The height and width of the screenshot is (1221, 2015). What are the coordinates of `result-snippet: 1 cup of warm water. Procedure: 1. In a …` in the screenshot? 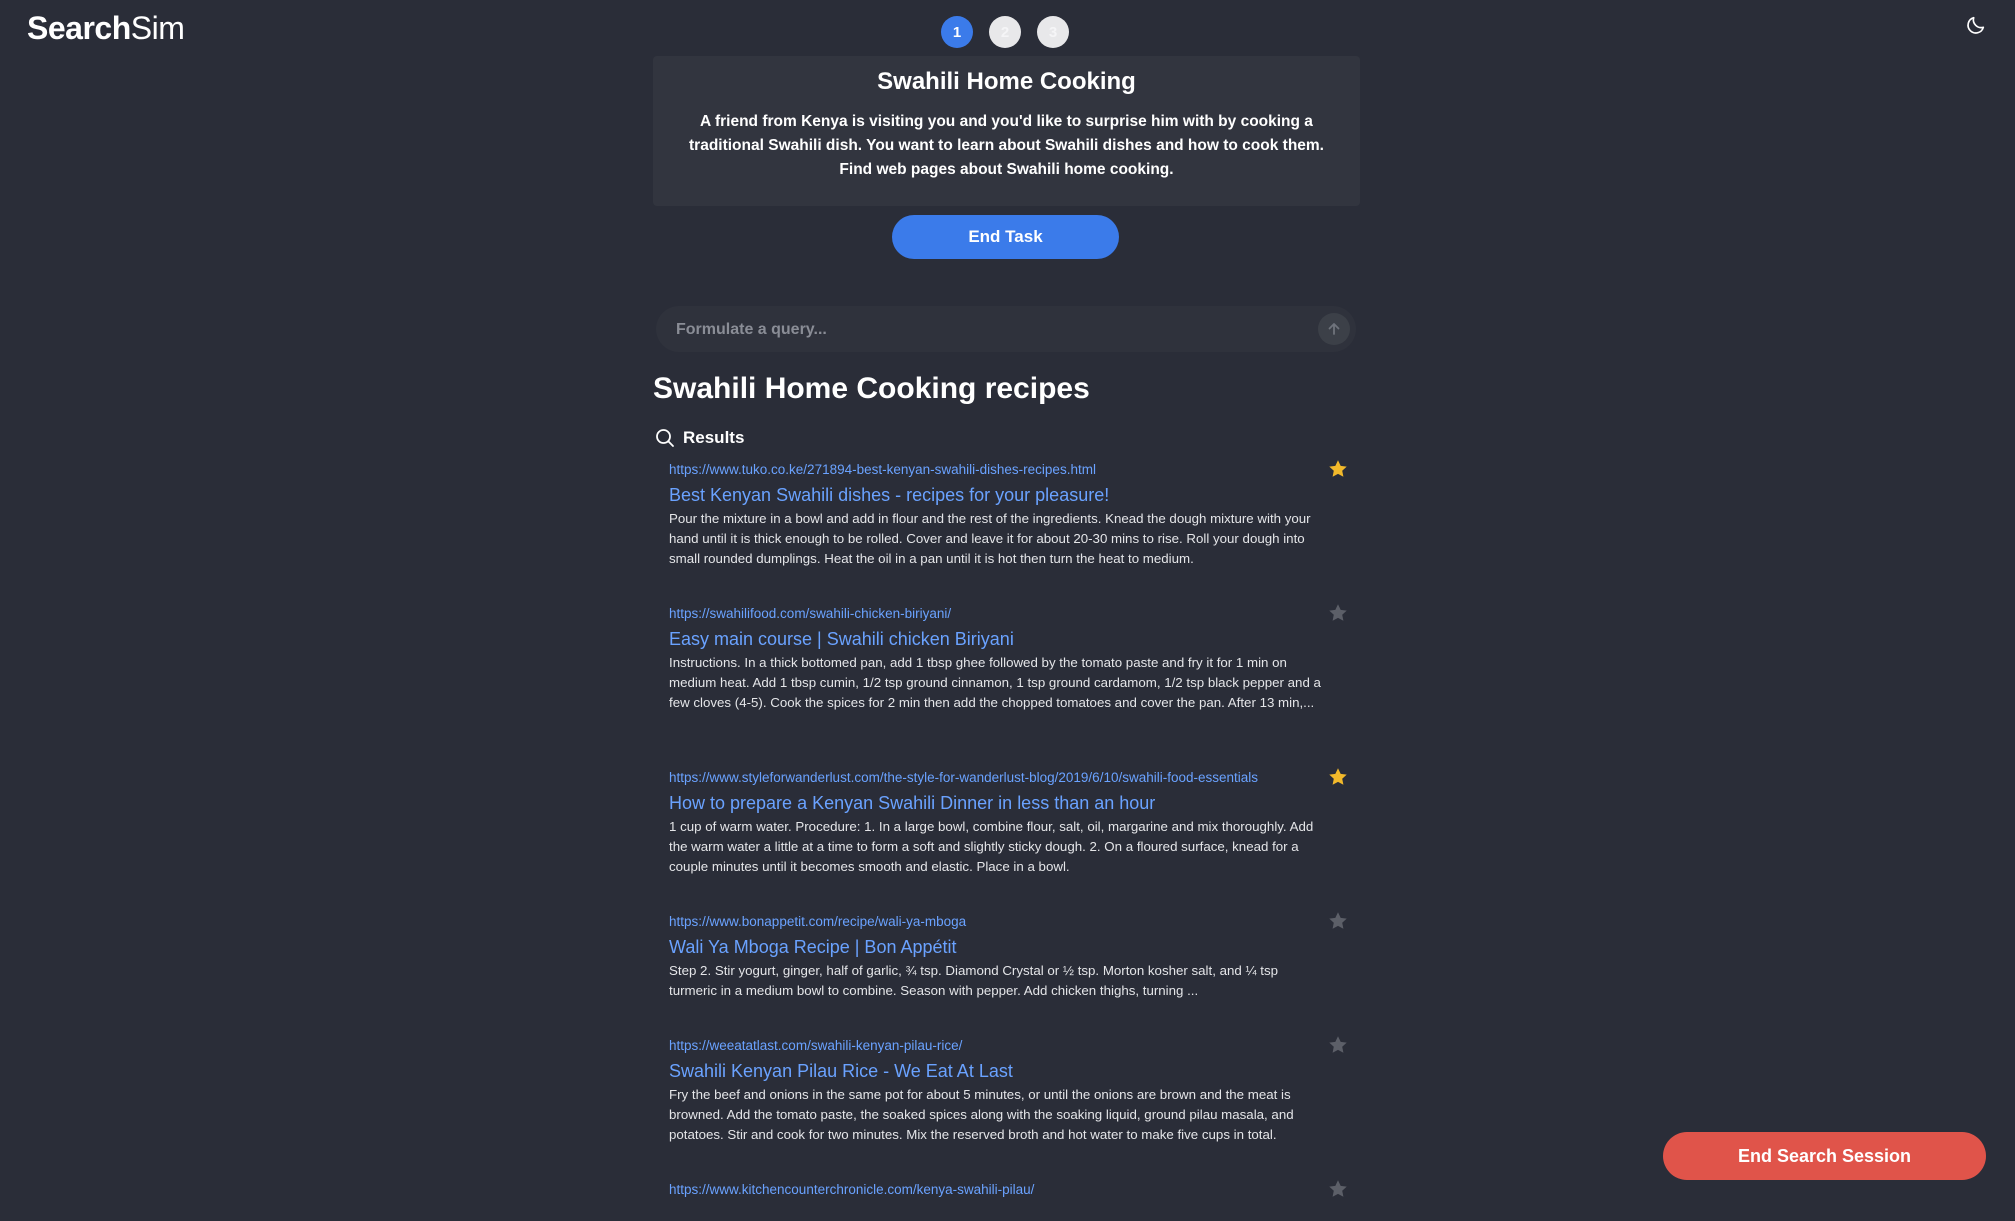 It's located at (991, 846).